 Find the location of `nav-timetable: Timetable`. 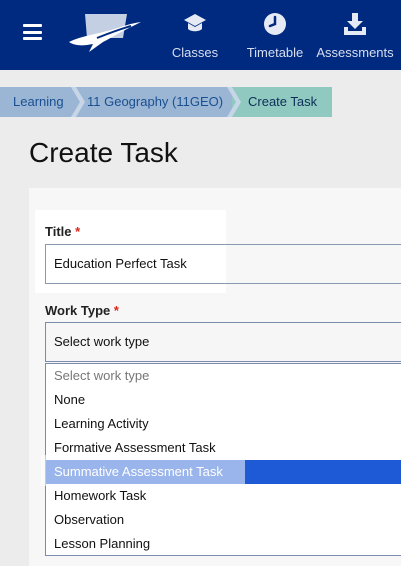

nav-timetable: Timetable is located at coordinates (275, 35).